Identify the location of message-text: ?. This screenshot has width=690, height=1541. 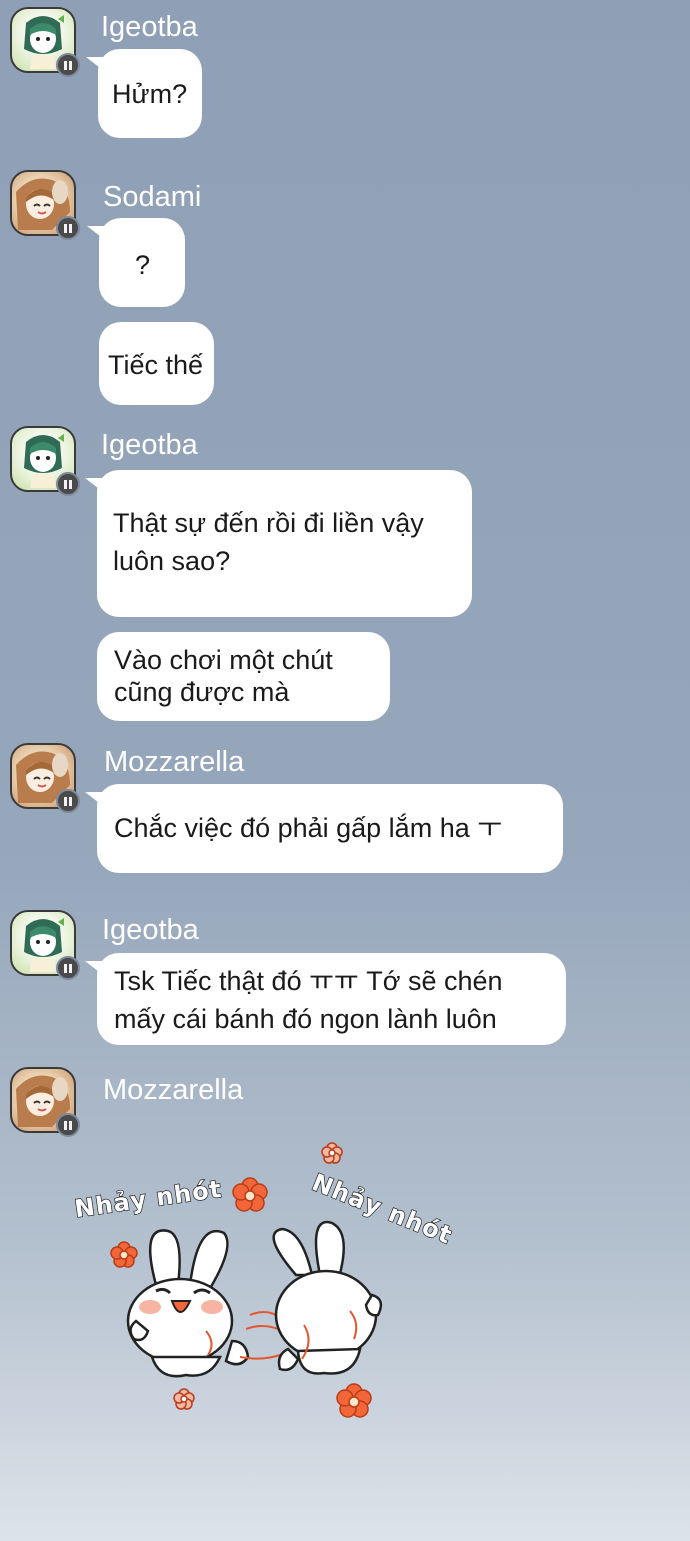
(143, 265).